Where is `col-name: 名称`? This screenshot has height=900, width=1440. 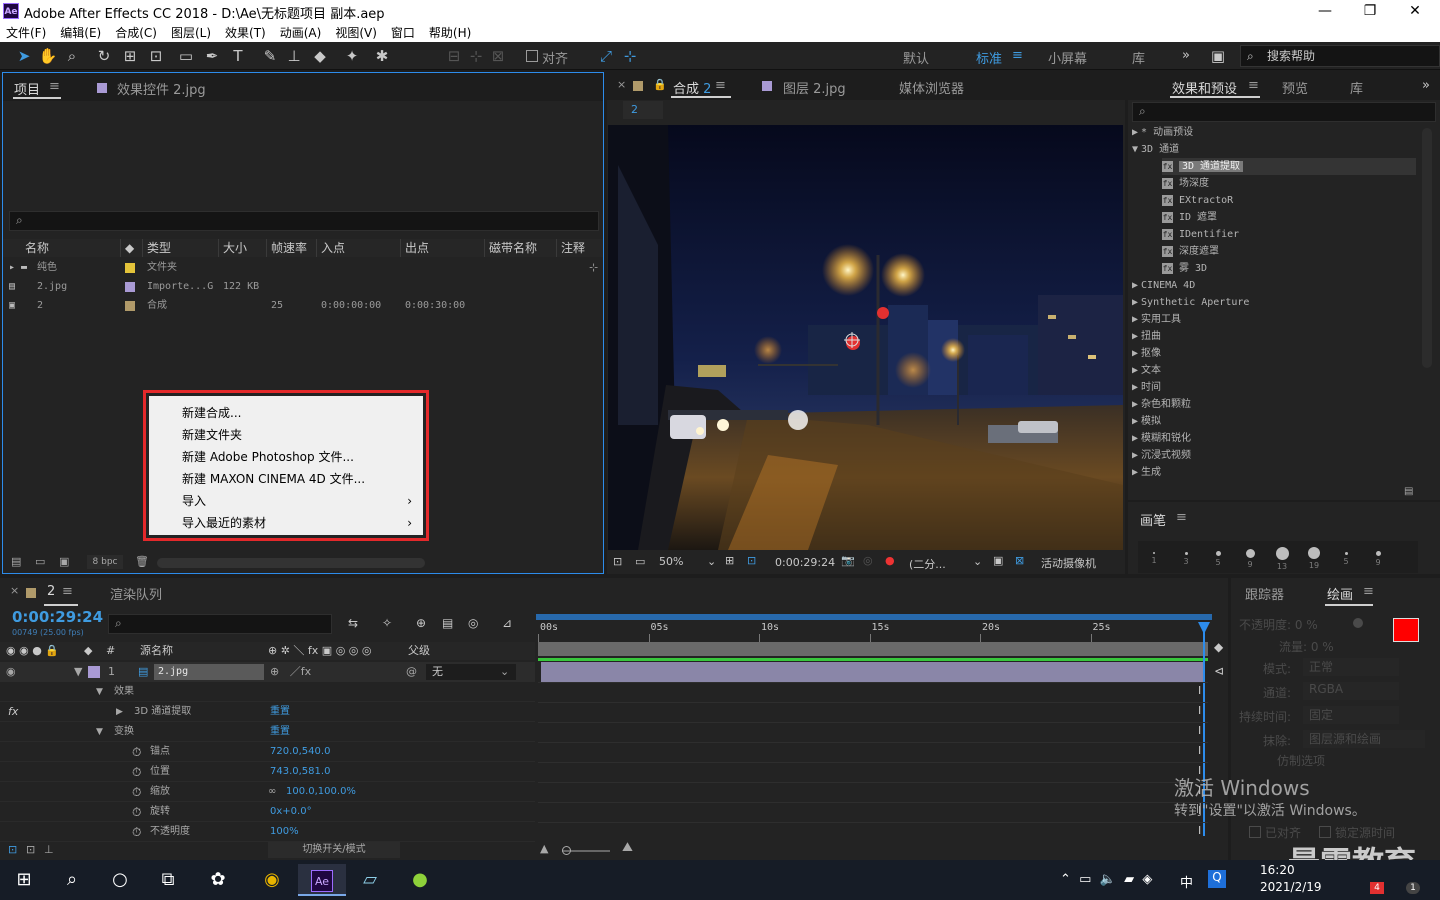
col-name: 名称 is located at coordinates (62, 248).